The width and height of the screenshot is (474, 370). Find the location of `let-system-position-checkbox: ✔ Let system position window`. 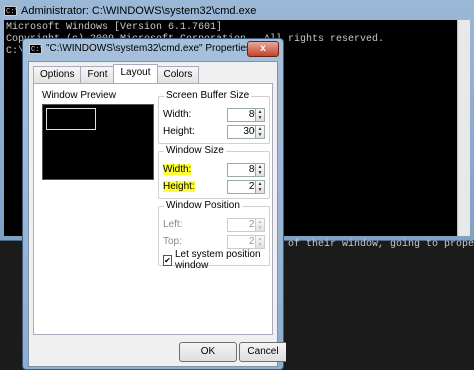

let-system-position-checkbox: ✔ Let system position window is located at coordinates (216, 260).